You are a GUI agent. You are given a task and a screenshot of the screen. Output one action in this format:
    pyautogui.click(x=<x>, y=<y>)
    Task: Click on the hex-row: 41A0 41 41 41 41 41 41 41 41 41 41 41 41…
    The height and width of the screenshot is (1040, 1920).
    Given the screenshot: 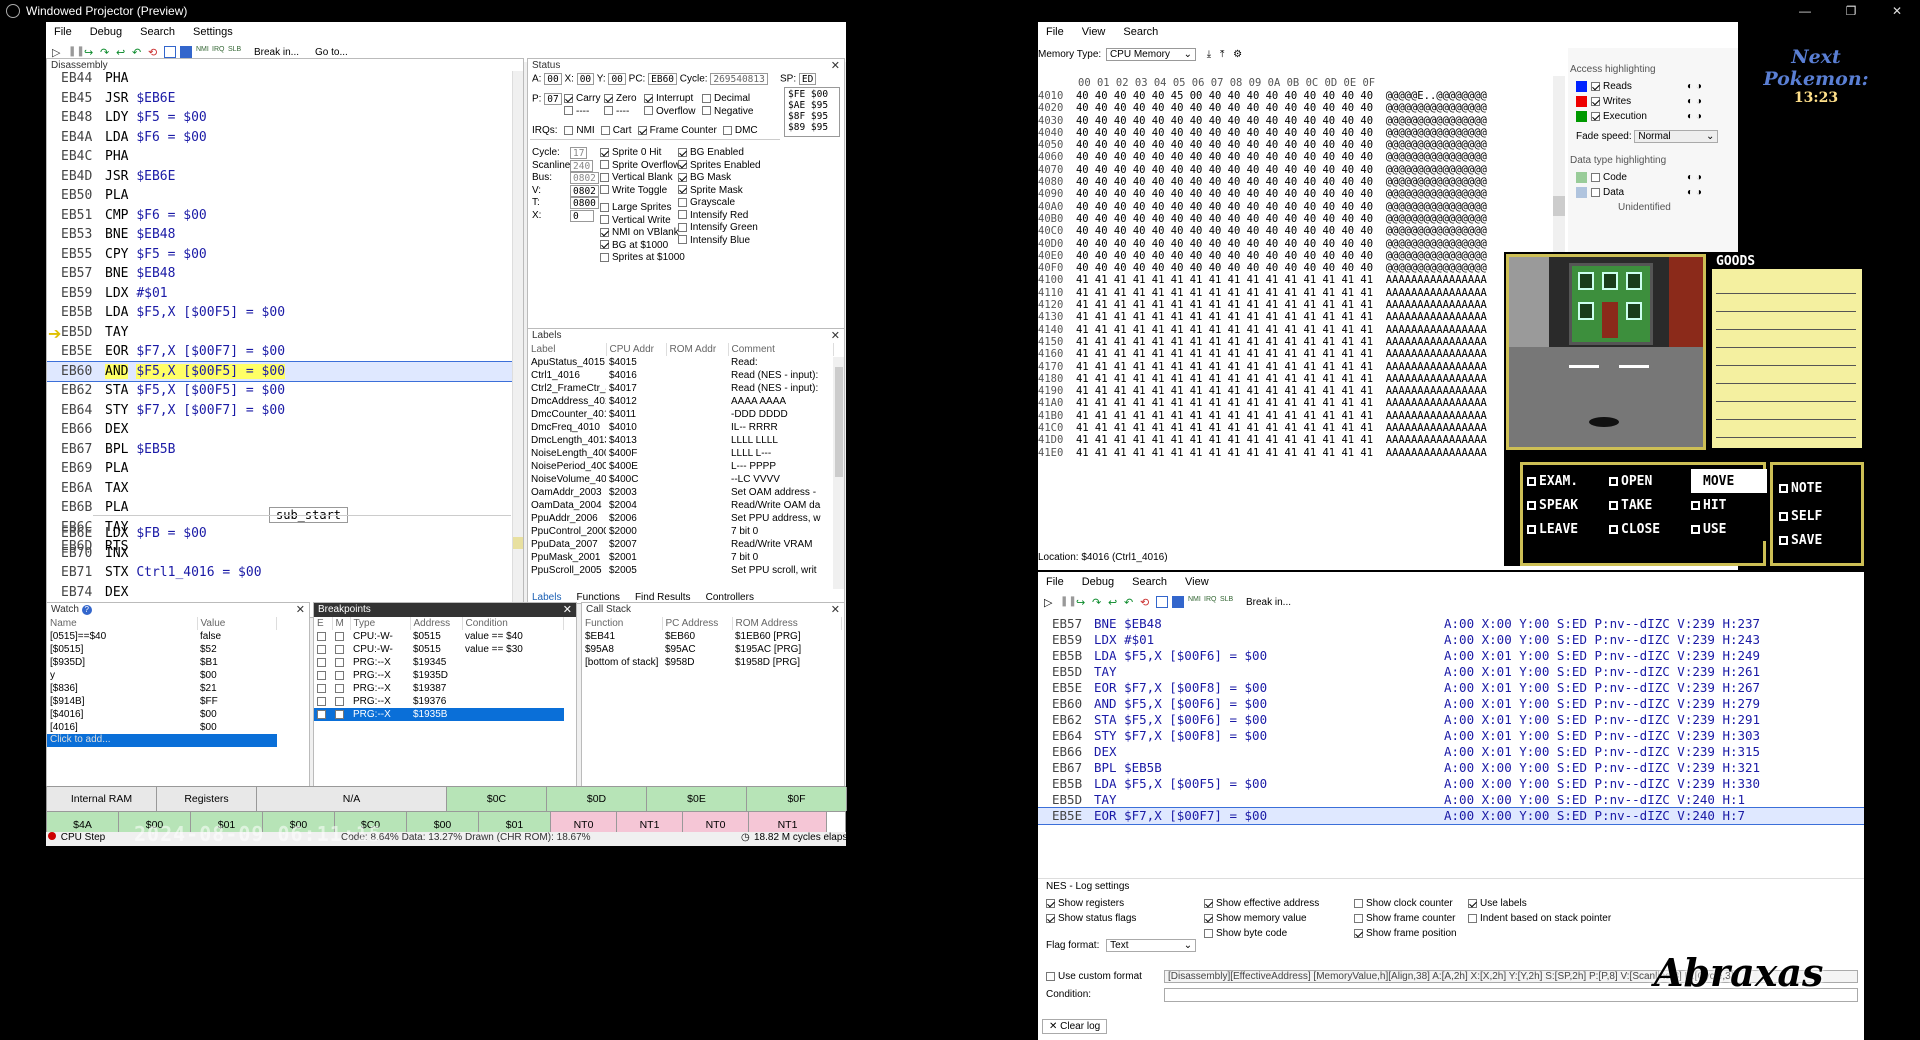 What is the action you would take?
    pyautogui.click(x=1292, y=403)
    